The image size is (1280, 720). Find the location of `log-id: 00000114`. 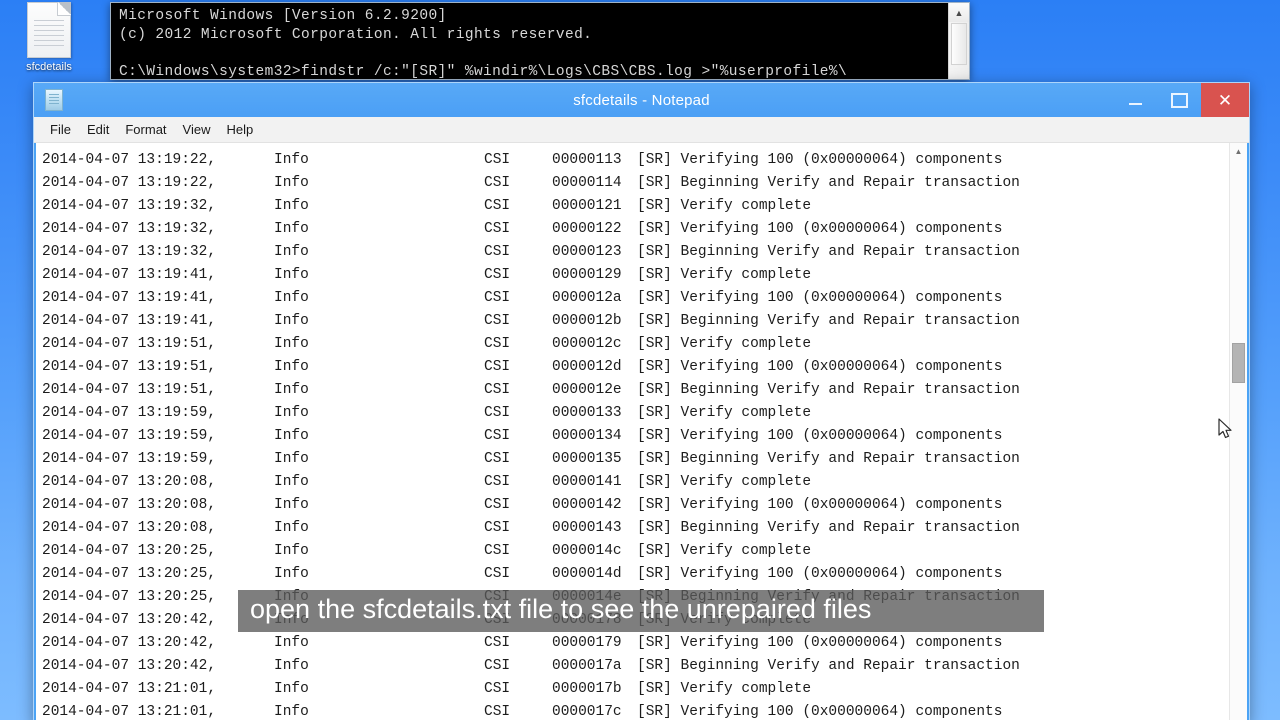

log-id: 00000114 is located at coordinates (587, 183).